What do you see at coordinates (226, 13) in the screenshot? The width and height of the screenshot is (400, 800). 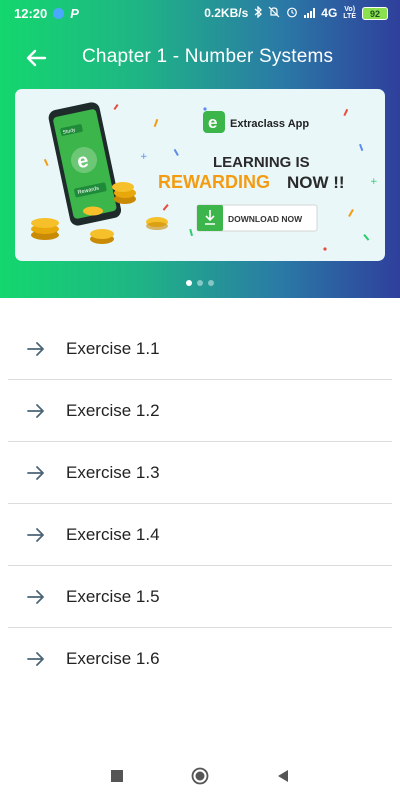 I see `network-speed: 0.2KB/s` at bounding box center [226, 13].